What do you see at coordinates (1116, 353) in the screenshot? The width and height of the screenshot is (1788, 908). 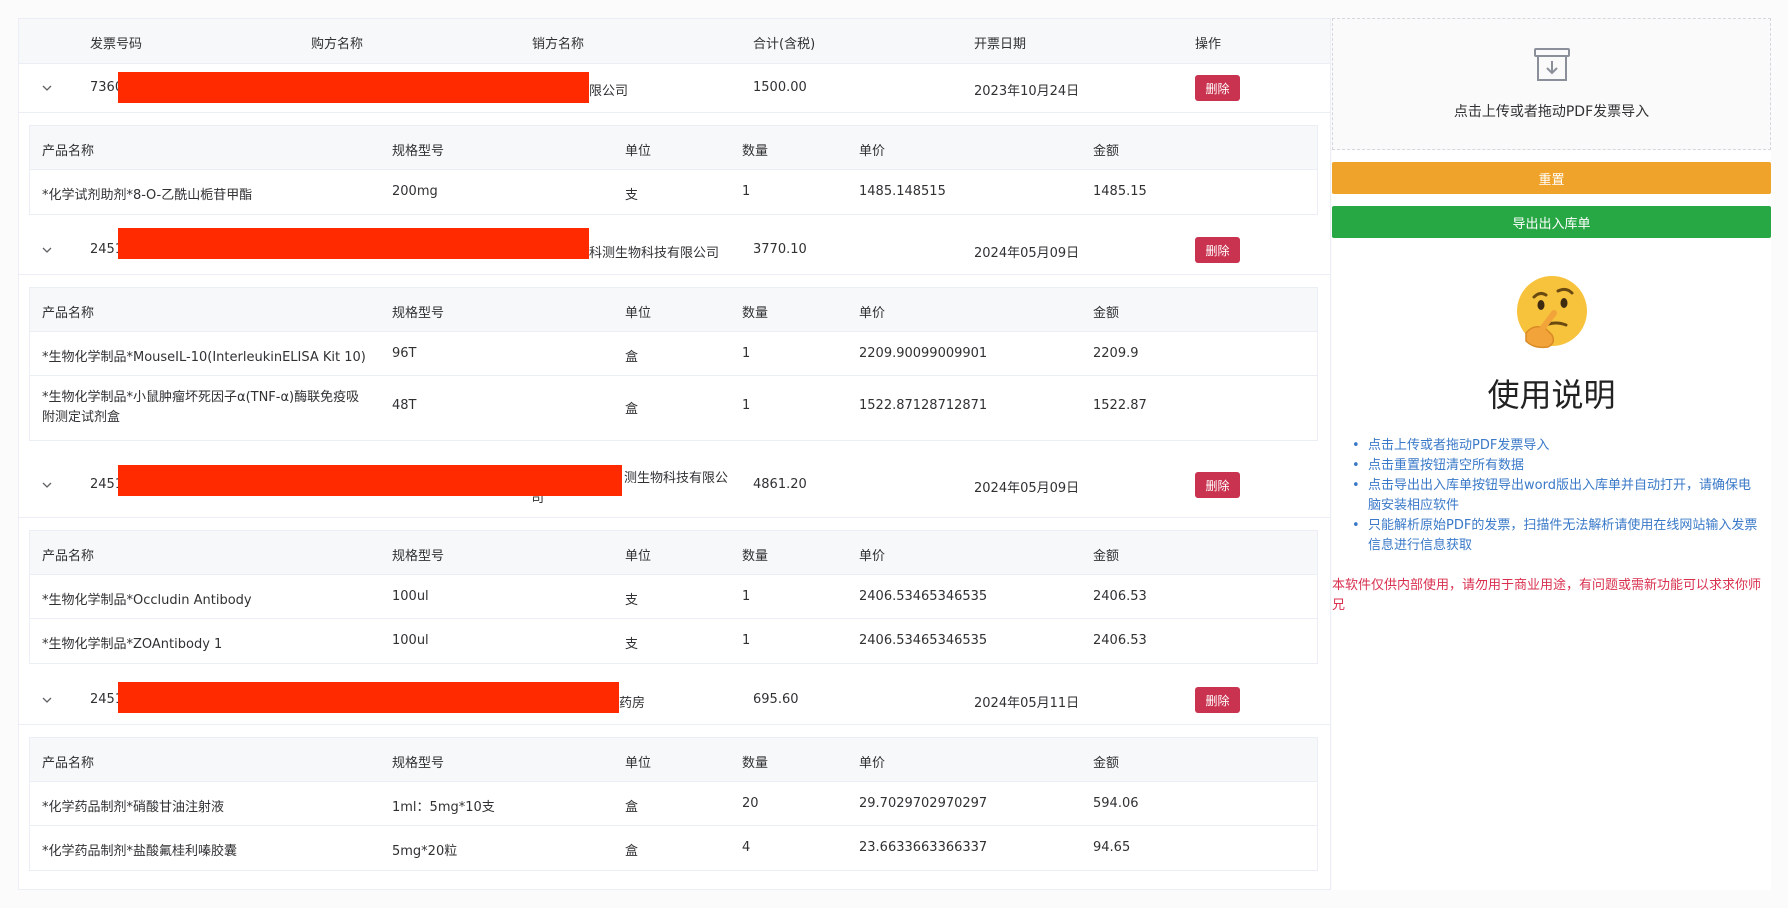 I see `item-amount: 2209.9` at bounding box center [1116, 353].